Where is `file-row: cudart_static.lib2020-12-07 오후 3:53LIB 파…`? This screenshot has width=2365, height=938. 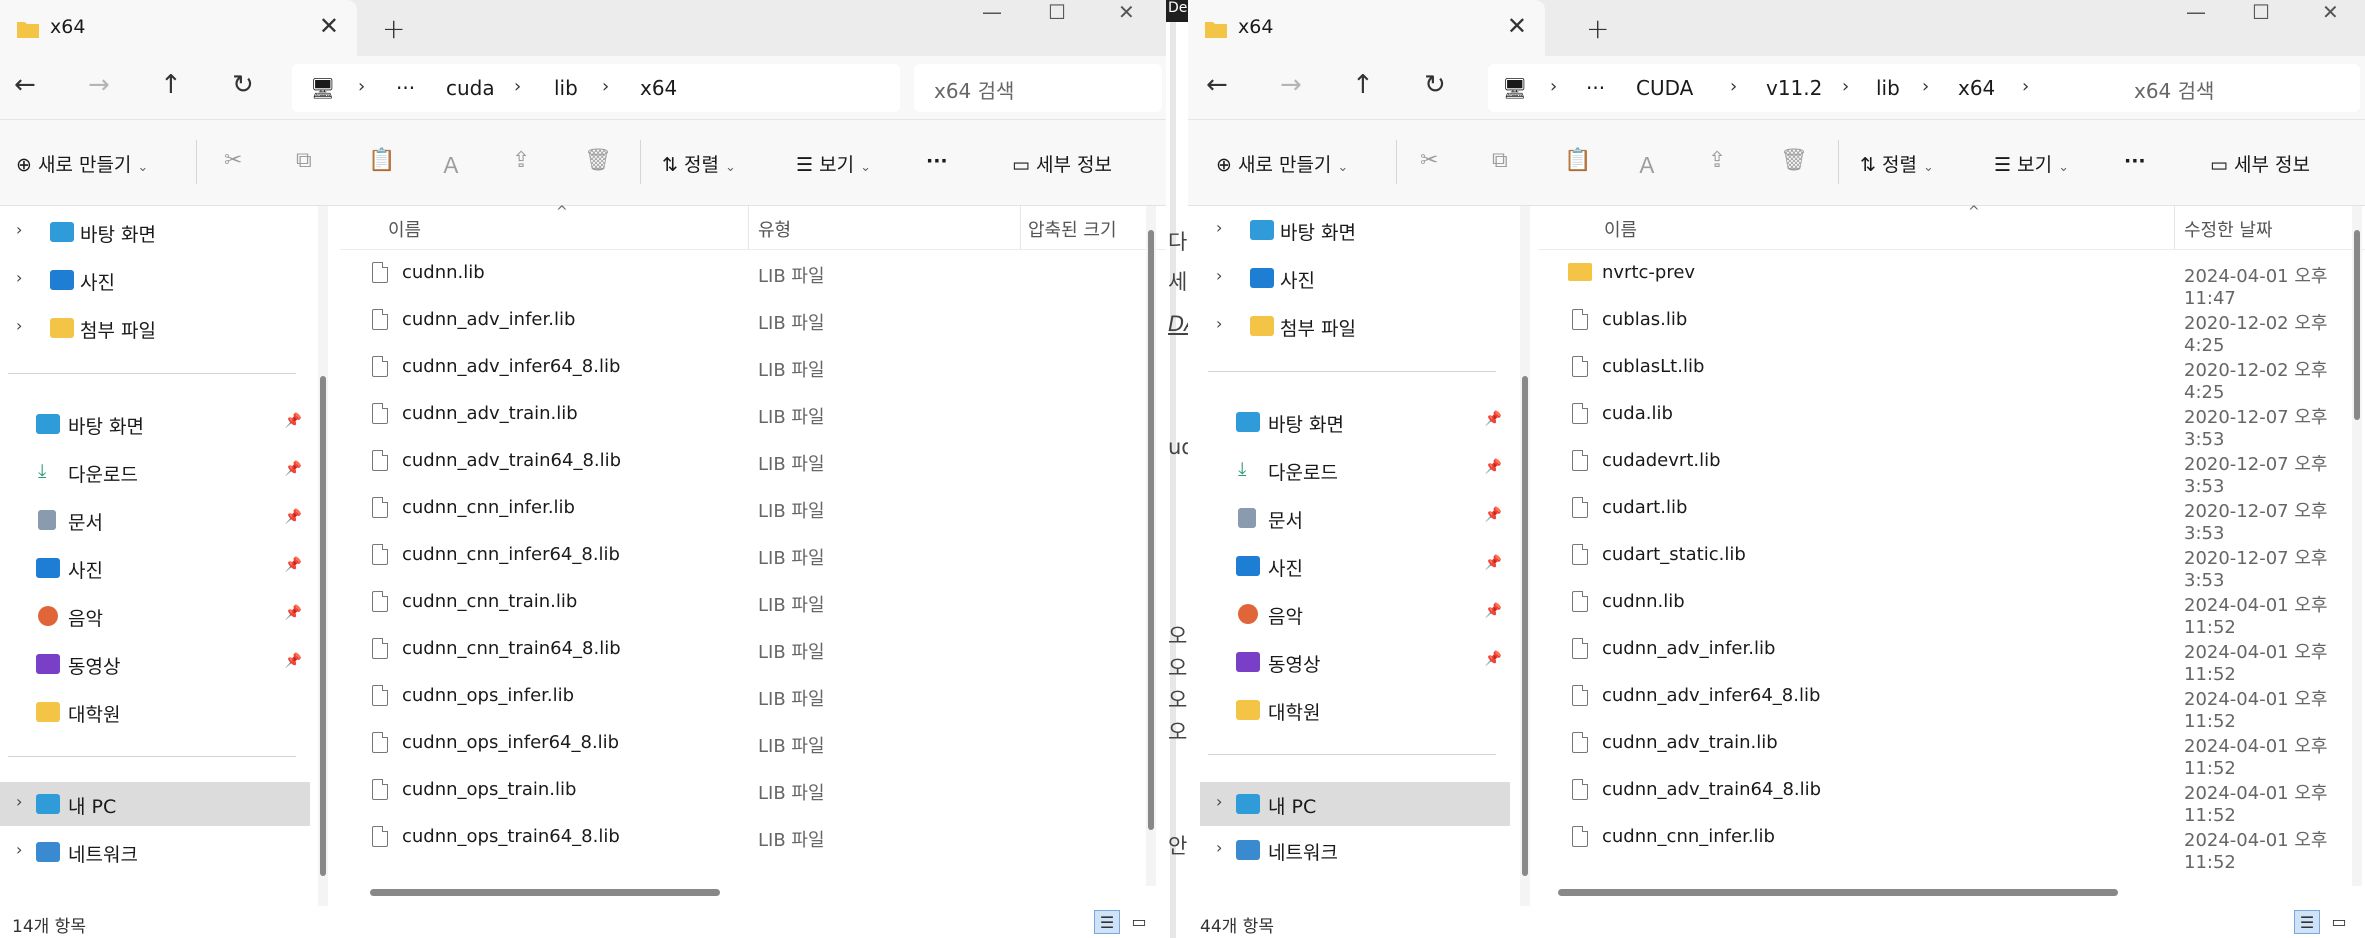
file-row: cudart_static.lib2020-12-07 오후 3:53LIB 파… is located at coordinates (1951, 561).